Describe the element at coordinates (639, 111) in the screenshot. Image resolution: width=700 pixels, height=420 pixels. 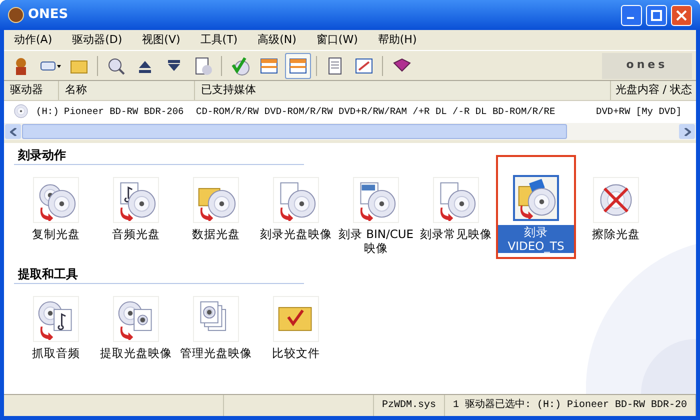
I see `table-cell-text: DVD+RW [My DVD]` at that location.